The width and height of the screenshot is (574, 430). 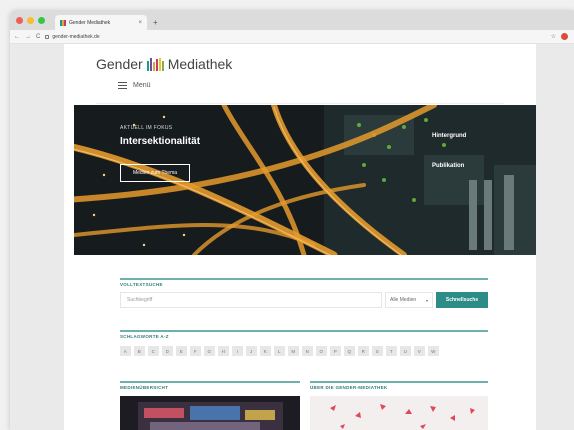 What do you see at coordinates (553, 36) in the screenshot?
I see `bookmark-star-icon: ☆` at bounding box center [553, 36].